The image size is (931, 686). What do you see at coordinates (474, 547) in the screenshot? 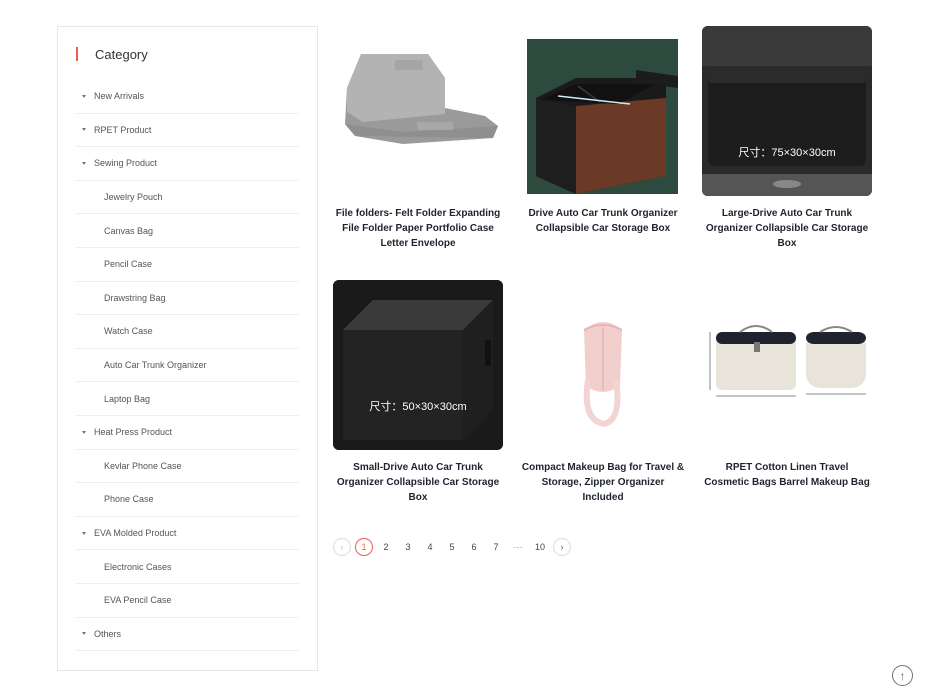
I see `page-number: 6` at bounding box center [474, 547].